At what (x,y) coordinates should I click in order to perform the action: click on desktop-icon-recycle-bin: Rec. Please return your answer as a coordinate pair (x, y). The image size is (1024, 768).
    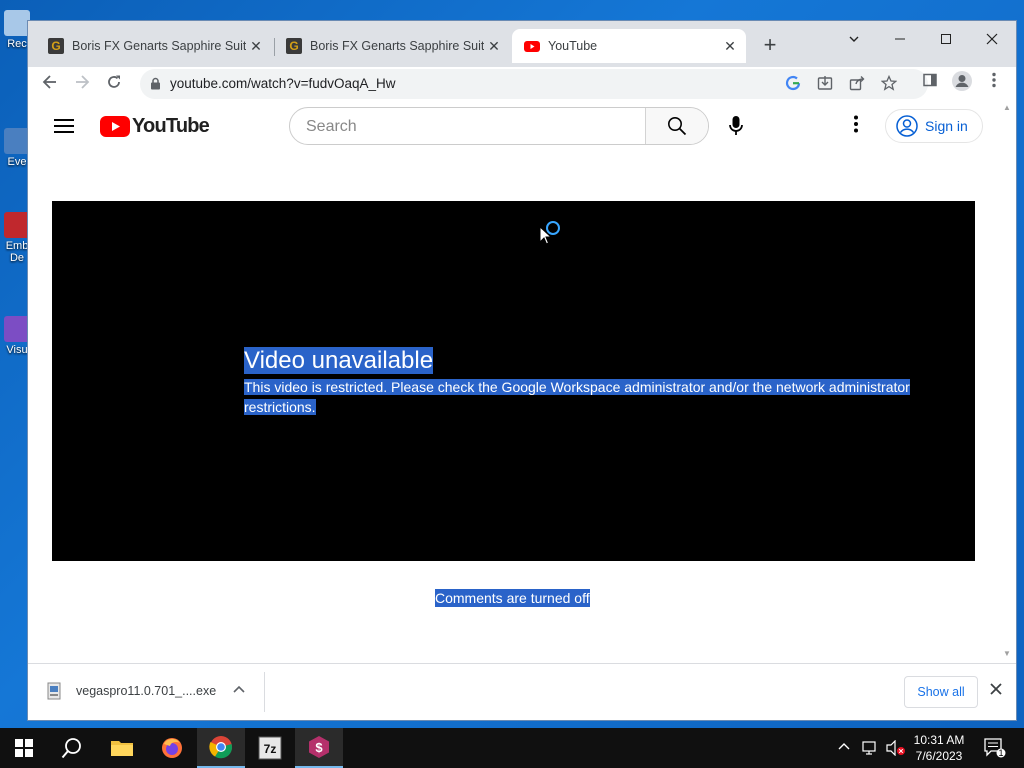
    Looking at the image, I should click on (17, 30).